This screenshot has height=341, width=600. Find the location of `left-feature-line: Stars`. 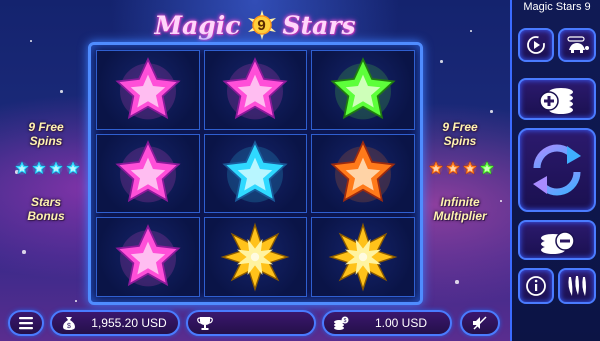

left-feature-line: Stars is located at coordinates (46, 202).